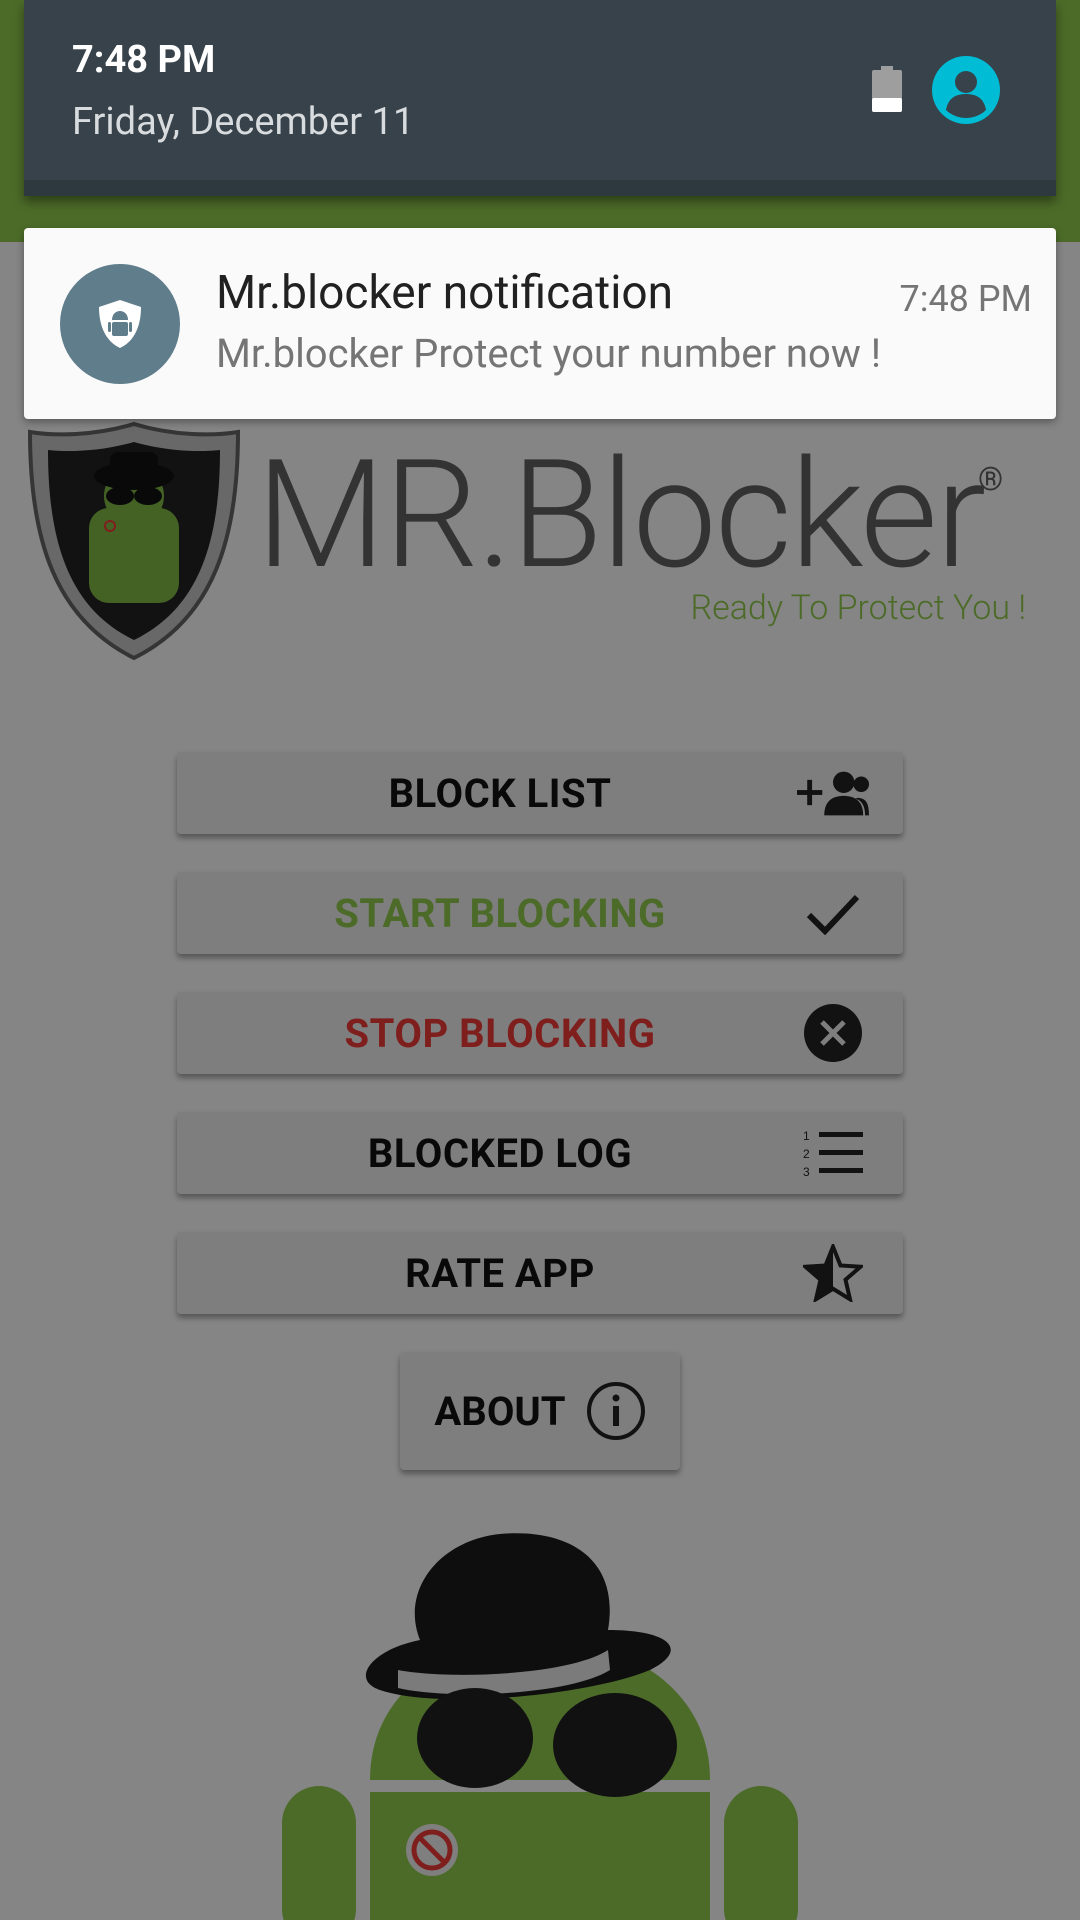  I want to click on blocked-log-button: BLOCKED LOG 1 2 3, so click(540, 1153).